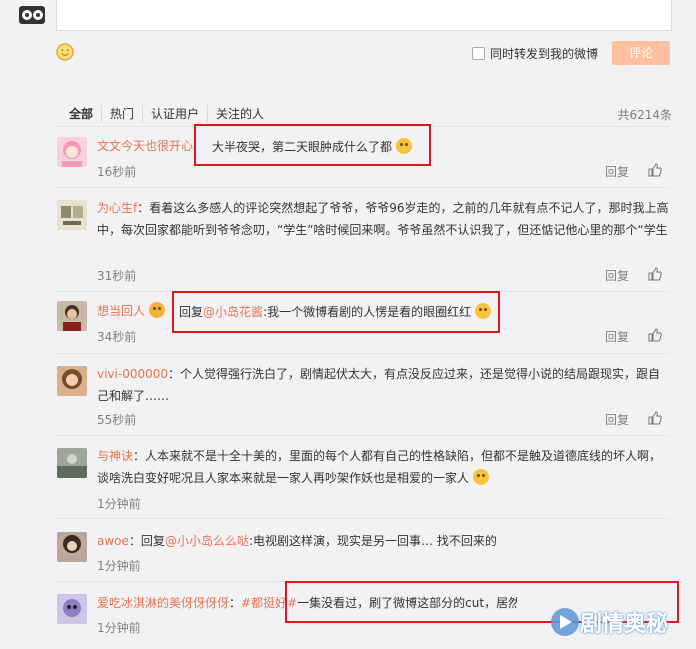  I want to click on comment-time: 55秒前, so click(117, 420).